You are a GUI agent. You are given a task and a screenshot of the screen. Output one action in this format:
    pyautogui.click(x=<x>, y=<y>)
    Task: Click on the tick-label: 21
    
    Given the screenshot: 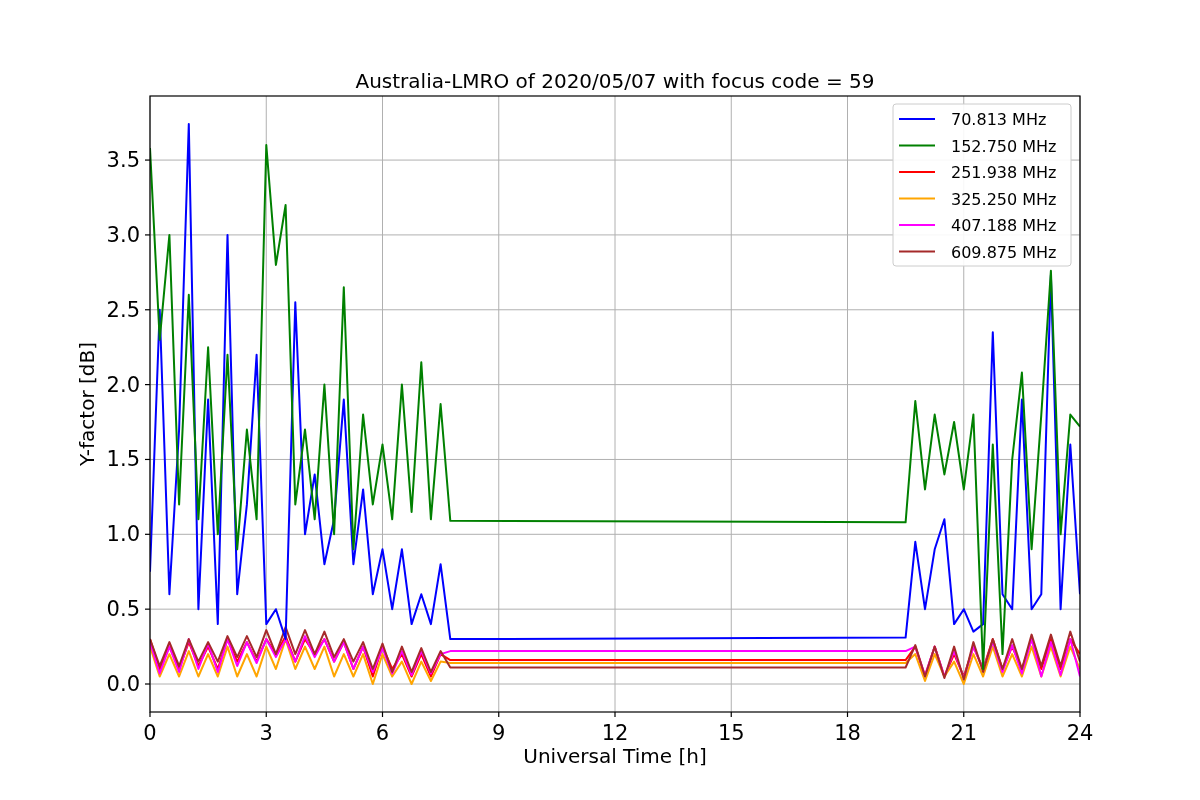 What is the action you would take?
    pyautogui.click(x=964, y=733)
    